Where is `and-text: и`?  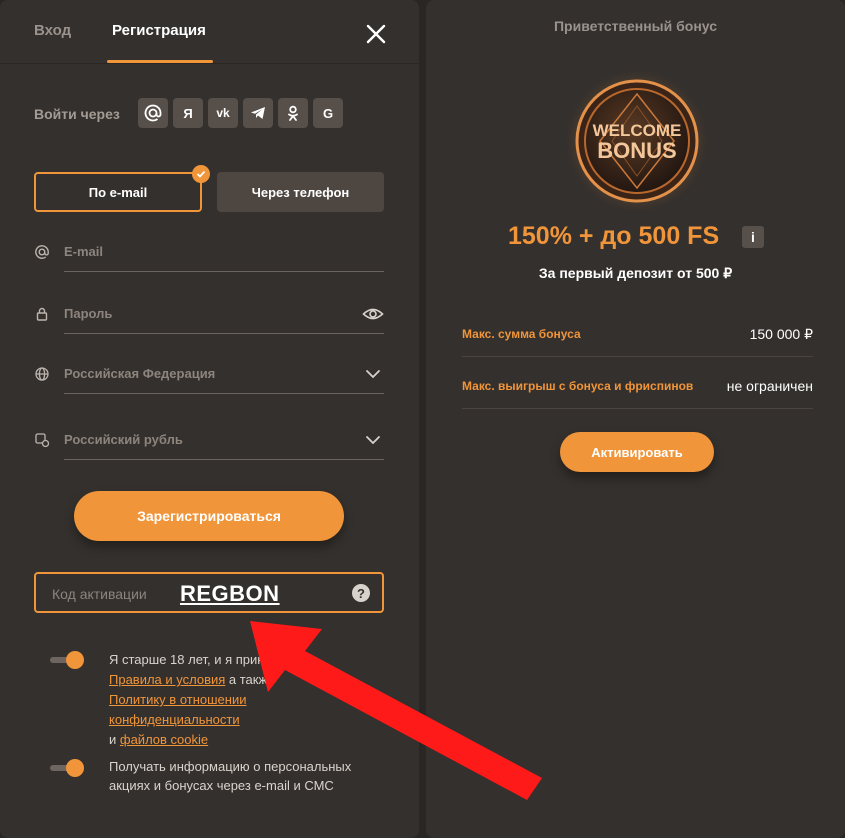
and-text: и is located at coordinates (114, 739).